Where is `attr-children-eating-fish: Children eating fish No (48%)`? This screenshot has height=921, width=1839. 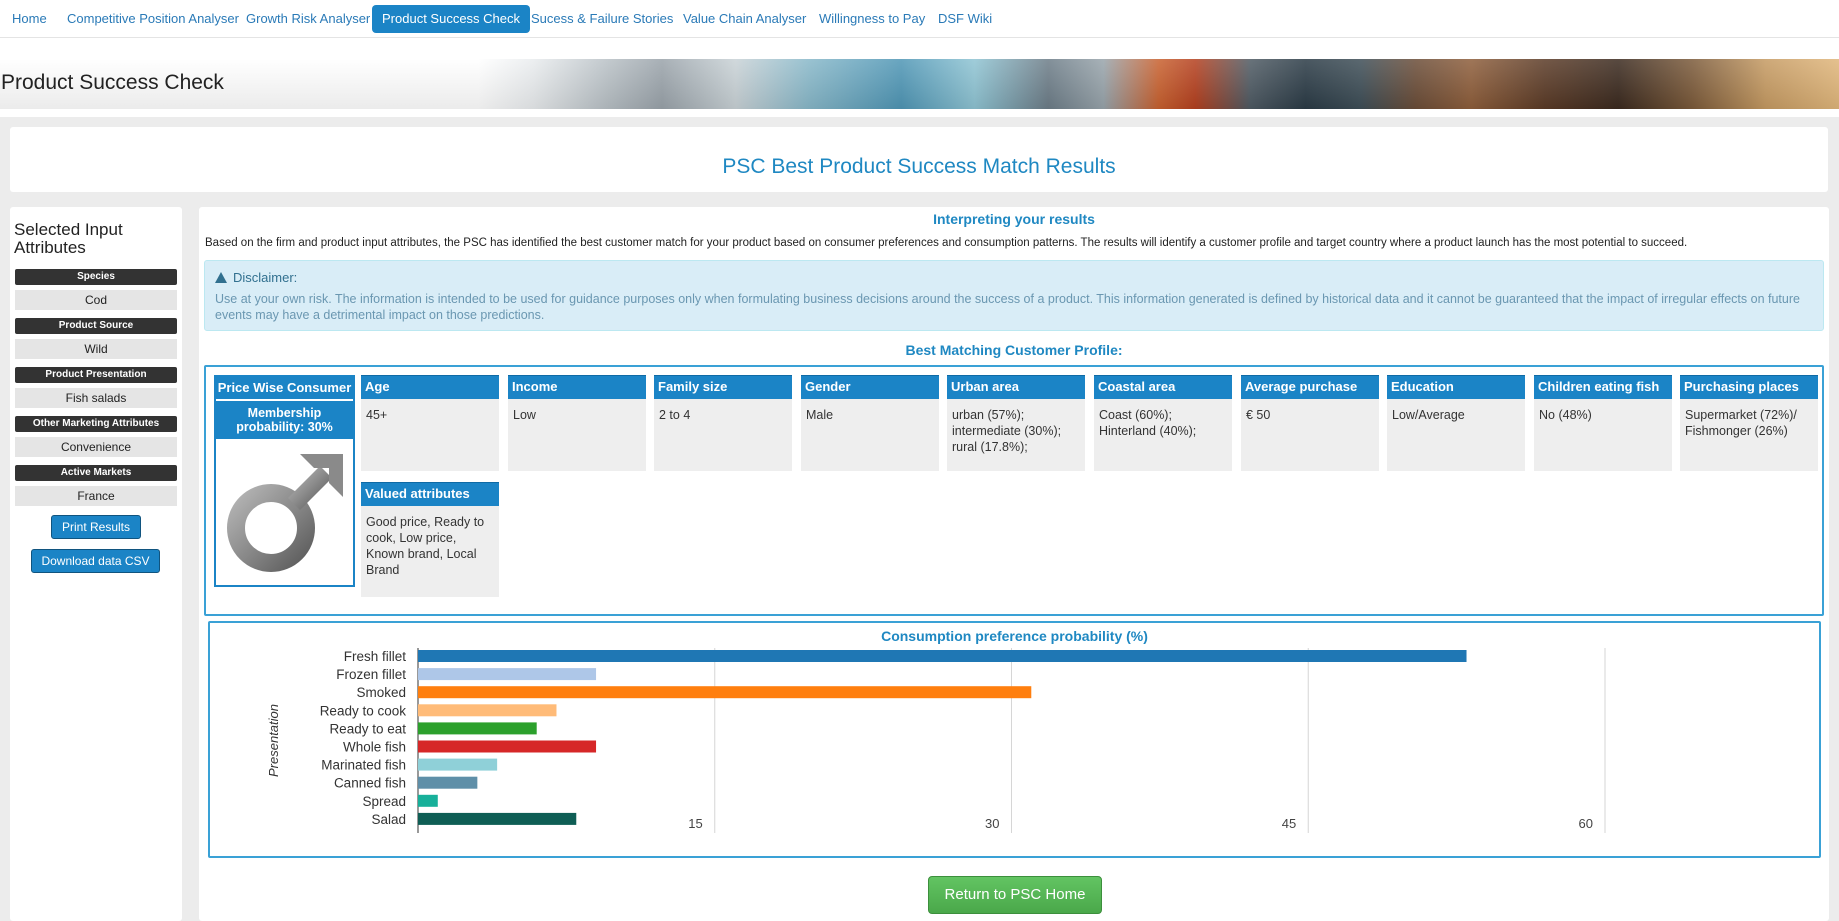
attr-children-eating-fish: Children eating fish No (48%) is located at coordinates (1603, 423).